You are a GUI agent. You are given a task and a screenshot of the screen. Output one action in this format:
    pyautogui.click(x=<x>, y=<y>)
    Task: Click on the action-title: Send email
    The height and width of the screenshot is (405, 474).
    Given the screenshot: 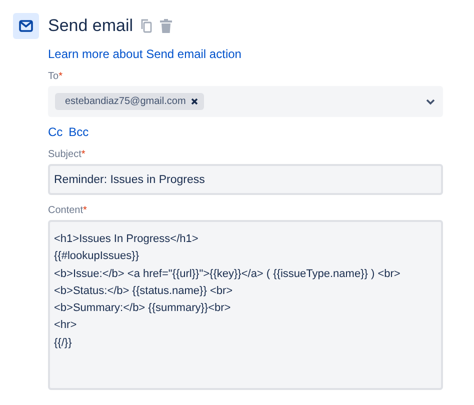 What is the action you would take?
    pyautogui.click(x=91, y=26)
    